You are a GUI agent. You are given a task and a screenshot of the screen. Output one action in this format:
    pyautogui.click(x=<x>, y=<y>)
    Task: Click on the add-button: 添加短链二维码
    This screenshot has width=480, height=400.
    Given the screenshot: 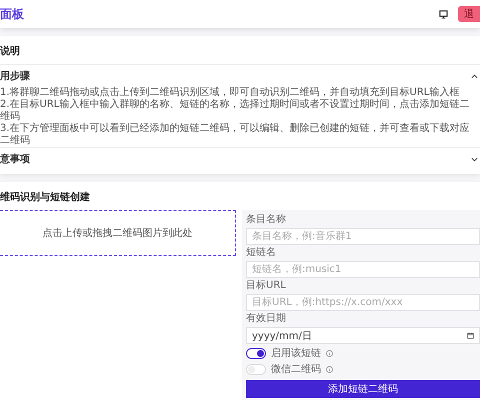 What is the action you would take?
    pyautogui.click(x=363, y=389)
    